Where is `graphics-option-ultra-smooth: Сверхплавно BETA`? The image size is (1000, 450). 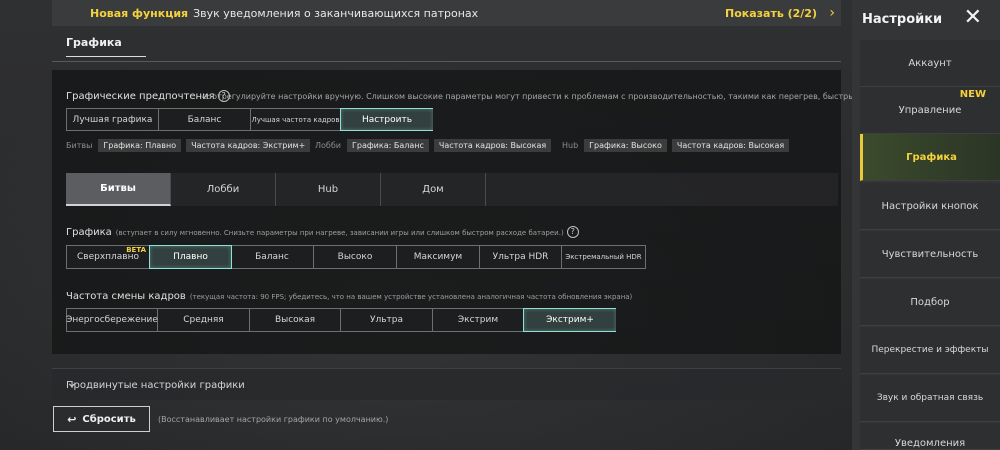 graphics-option-ultra-smooth: Сверхплавно BETA is located at coordinates (108, 257).